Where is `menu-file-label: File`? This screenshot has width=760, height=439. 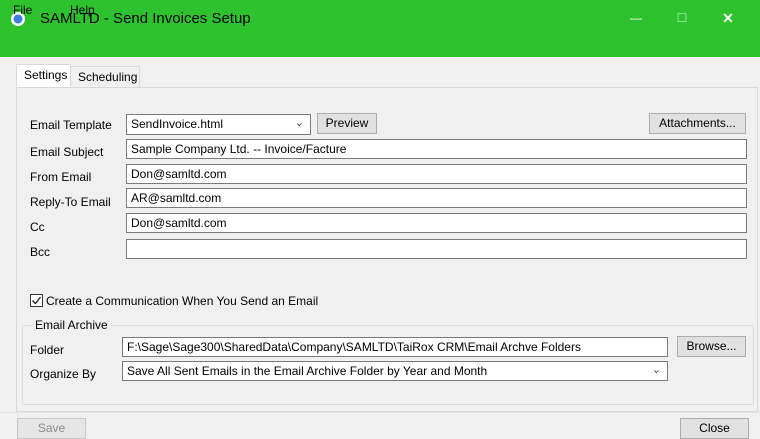
menu-file-label: File is located at coordinates (23, 10).